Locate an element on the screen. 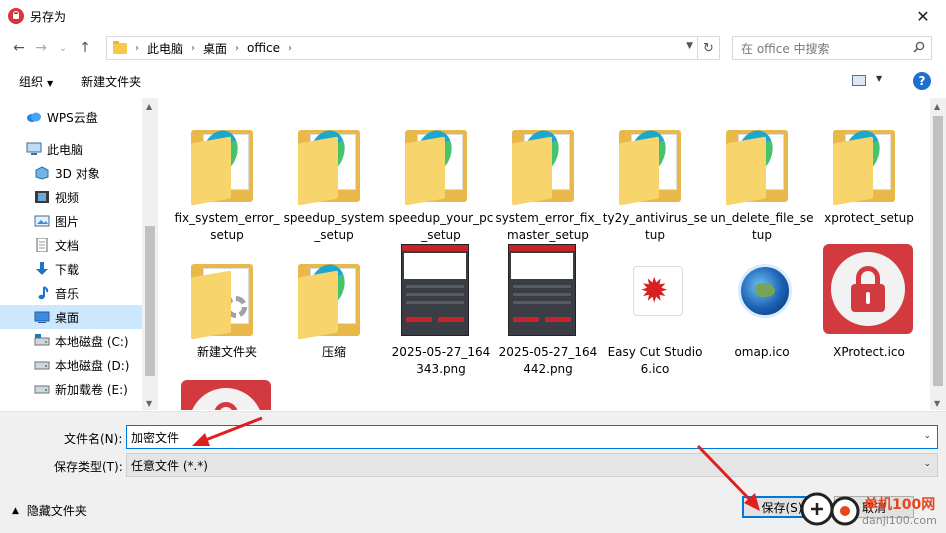 The height and width of the screenshot is (533, 946). filetype-label: 保存类型(T): is located at coordinates (88, 467).